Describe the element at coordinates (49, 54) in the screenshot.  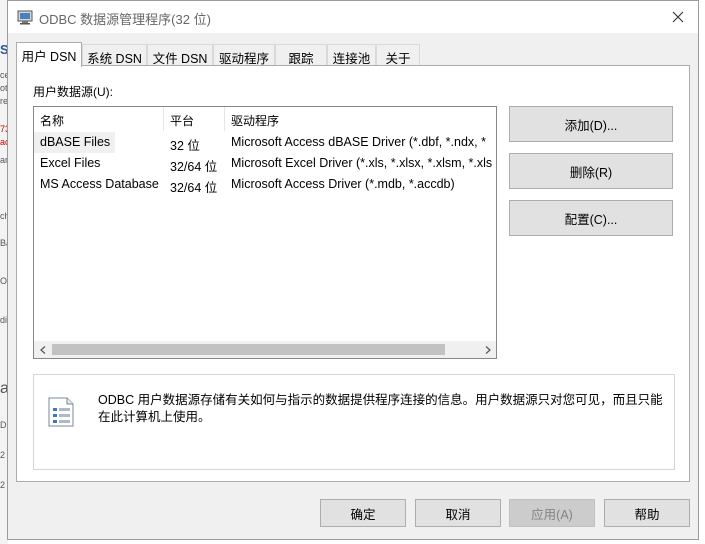
I see `tab-user-dsn: 用户 DSN` at that location.